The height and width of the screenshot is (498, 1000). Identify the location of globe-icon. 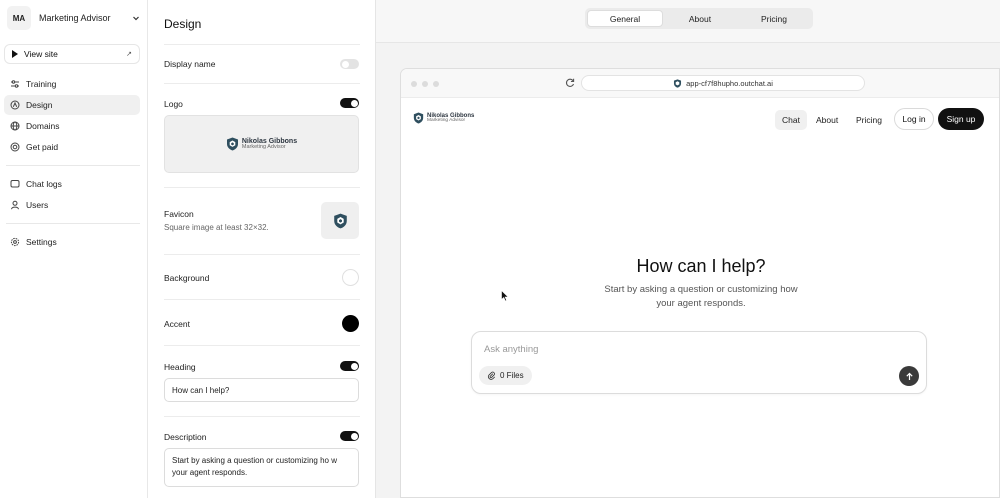
(15, 126).